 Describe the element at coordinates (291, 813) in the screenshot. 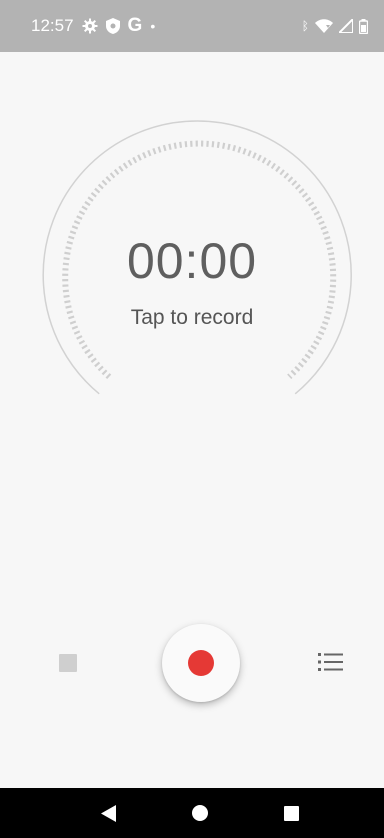

I see `recents-square-icon` at that location.